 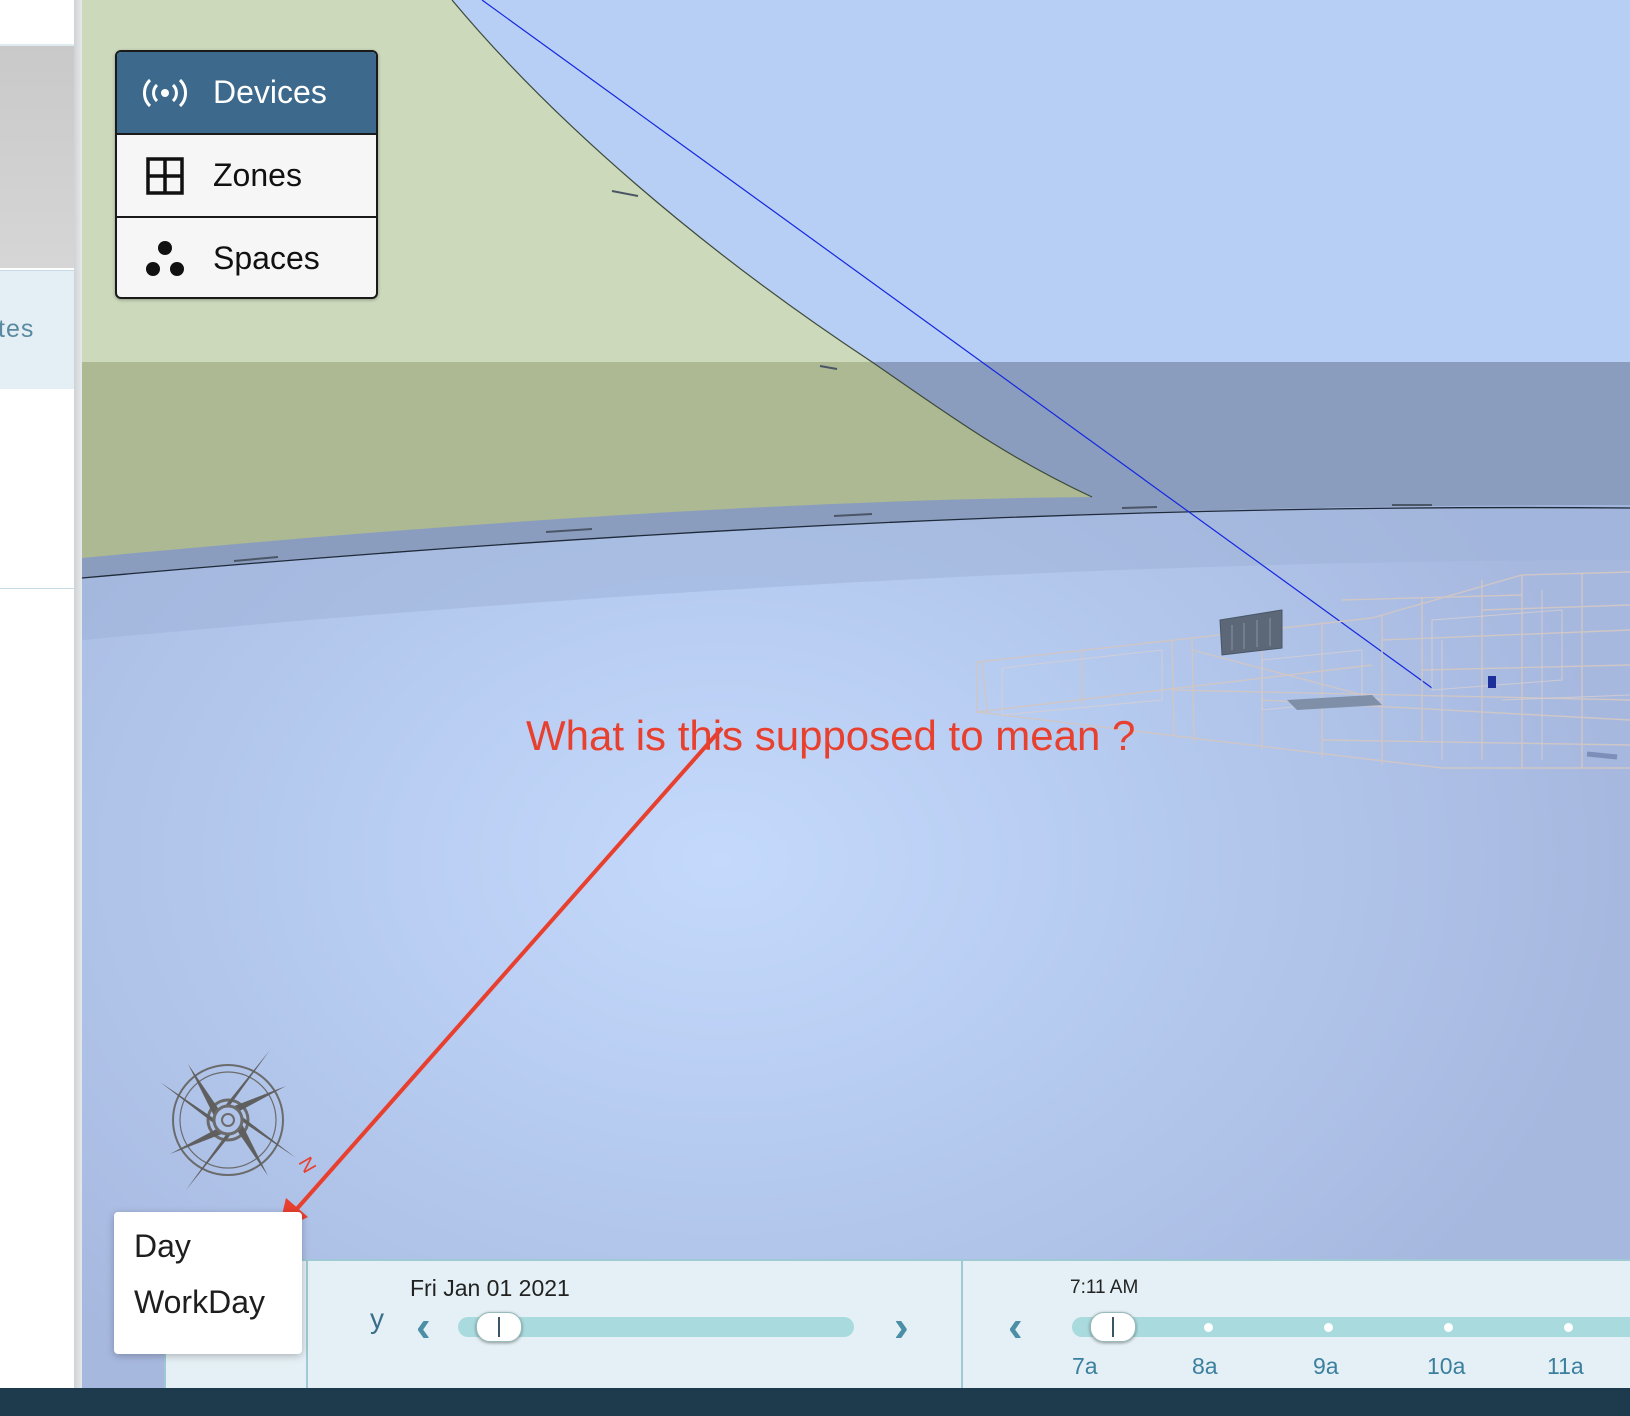 What do you see at coordinates (377, 1318) in the screenshot?
I see `mode-value-partial: y` at bounding box center [377, 1318].